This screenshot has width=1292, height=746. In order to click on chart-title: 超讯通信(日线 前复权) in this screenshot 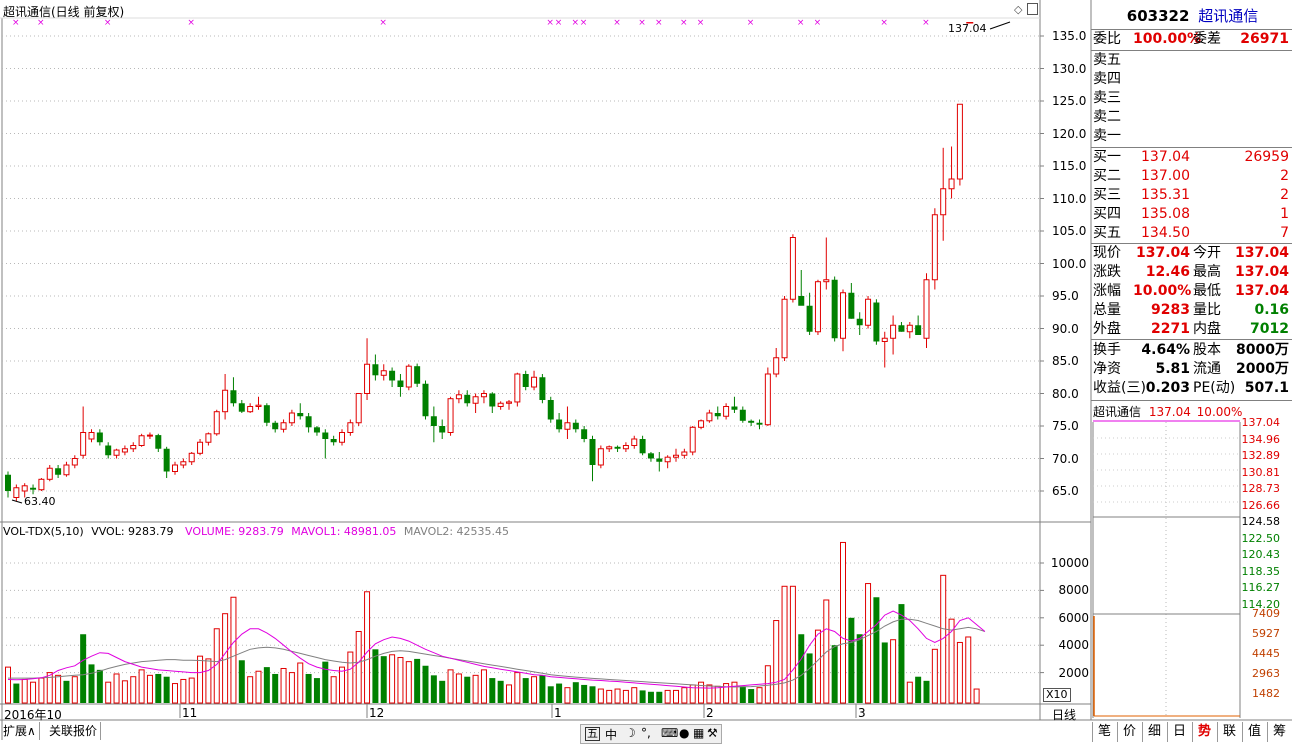, I will do `click(64, 12)`.